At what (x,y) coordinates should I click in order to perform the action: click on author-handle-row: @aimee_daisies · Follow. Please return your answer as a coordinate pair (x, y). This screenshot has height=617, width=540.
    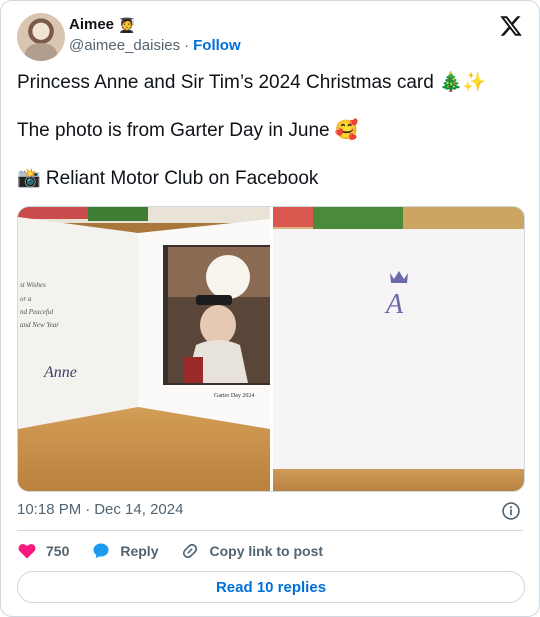
    Looking at the image, I should click on (155, 45).